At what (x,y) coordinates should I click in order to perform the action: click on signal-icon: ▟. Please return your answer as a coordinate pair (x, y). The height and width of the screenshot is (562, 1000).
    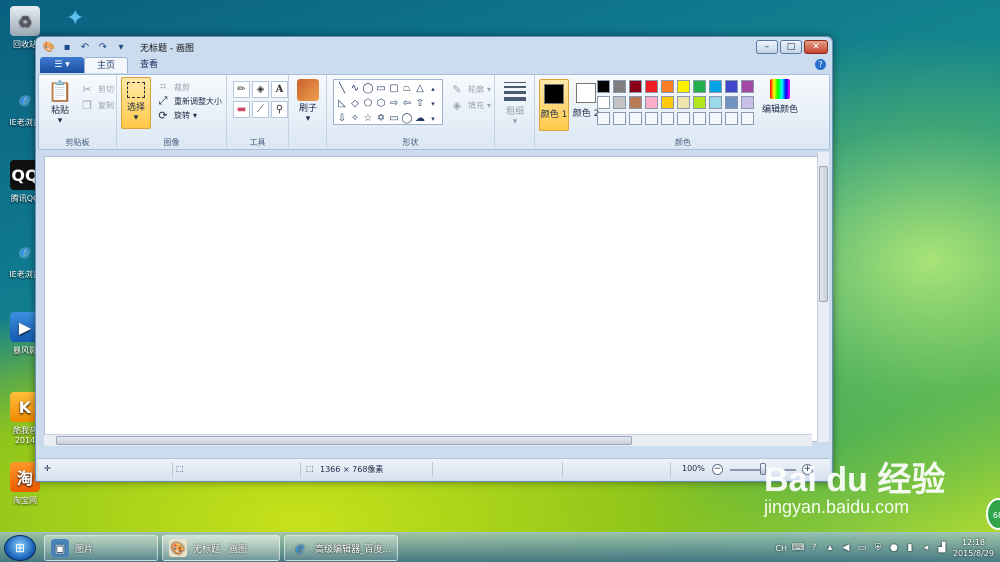
    Looking at the image, I should click on (942, 548).